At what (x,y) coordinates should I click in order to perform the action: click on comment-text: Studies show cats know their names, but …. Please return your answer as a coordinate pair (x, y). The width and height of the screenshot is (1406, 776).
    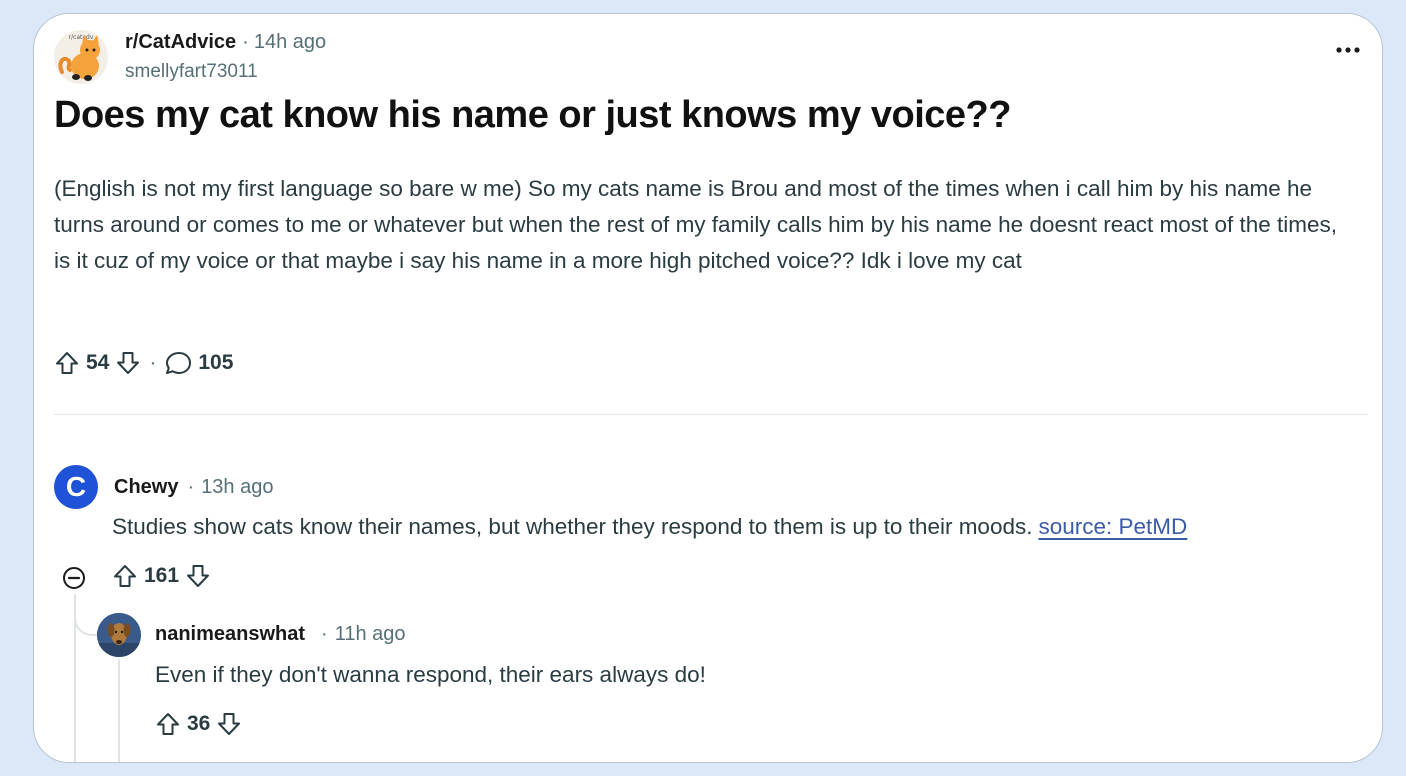
    Looking at the image, I should click on (572, 526).